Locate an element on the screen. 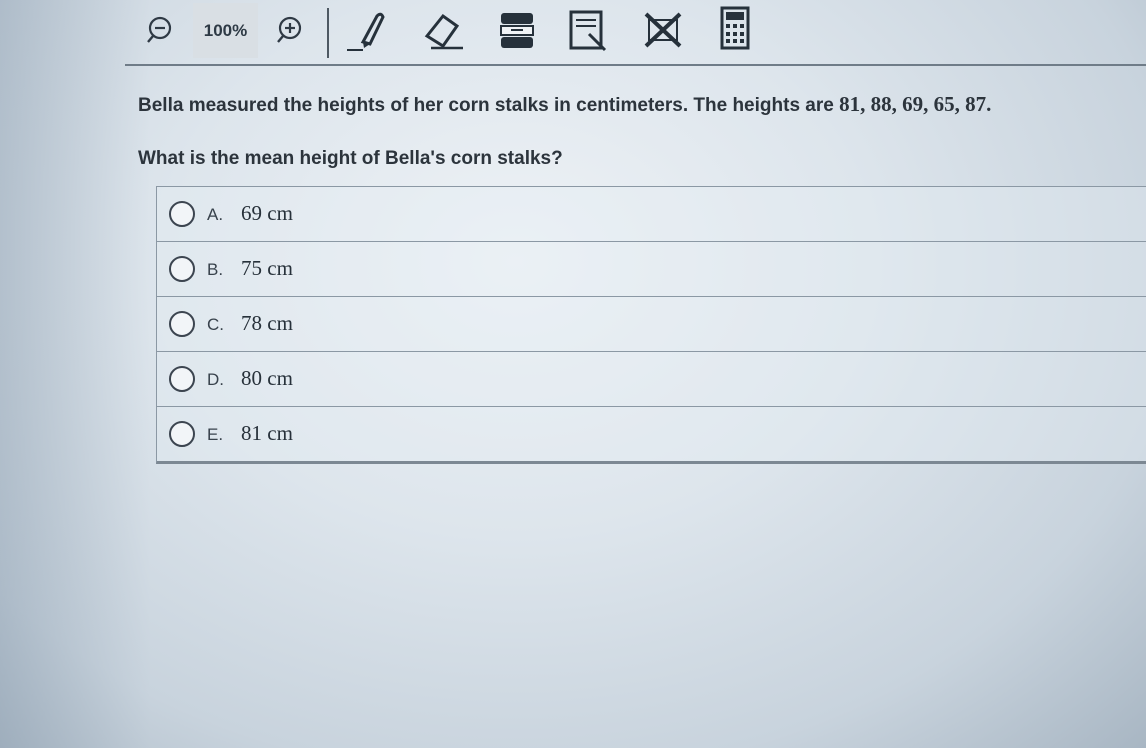 The height and width of the screenshot is (748, 1146). zoom-in-button is located at coordinates (290, 30).